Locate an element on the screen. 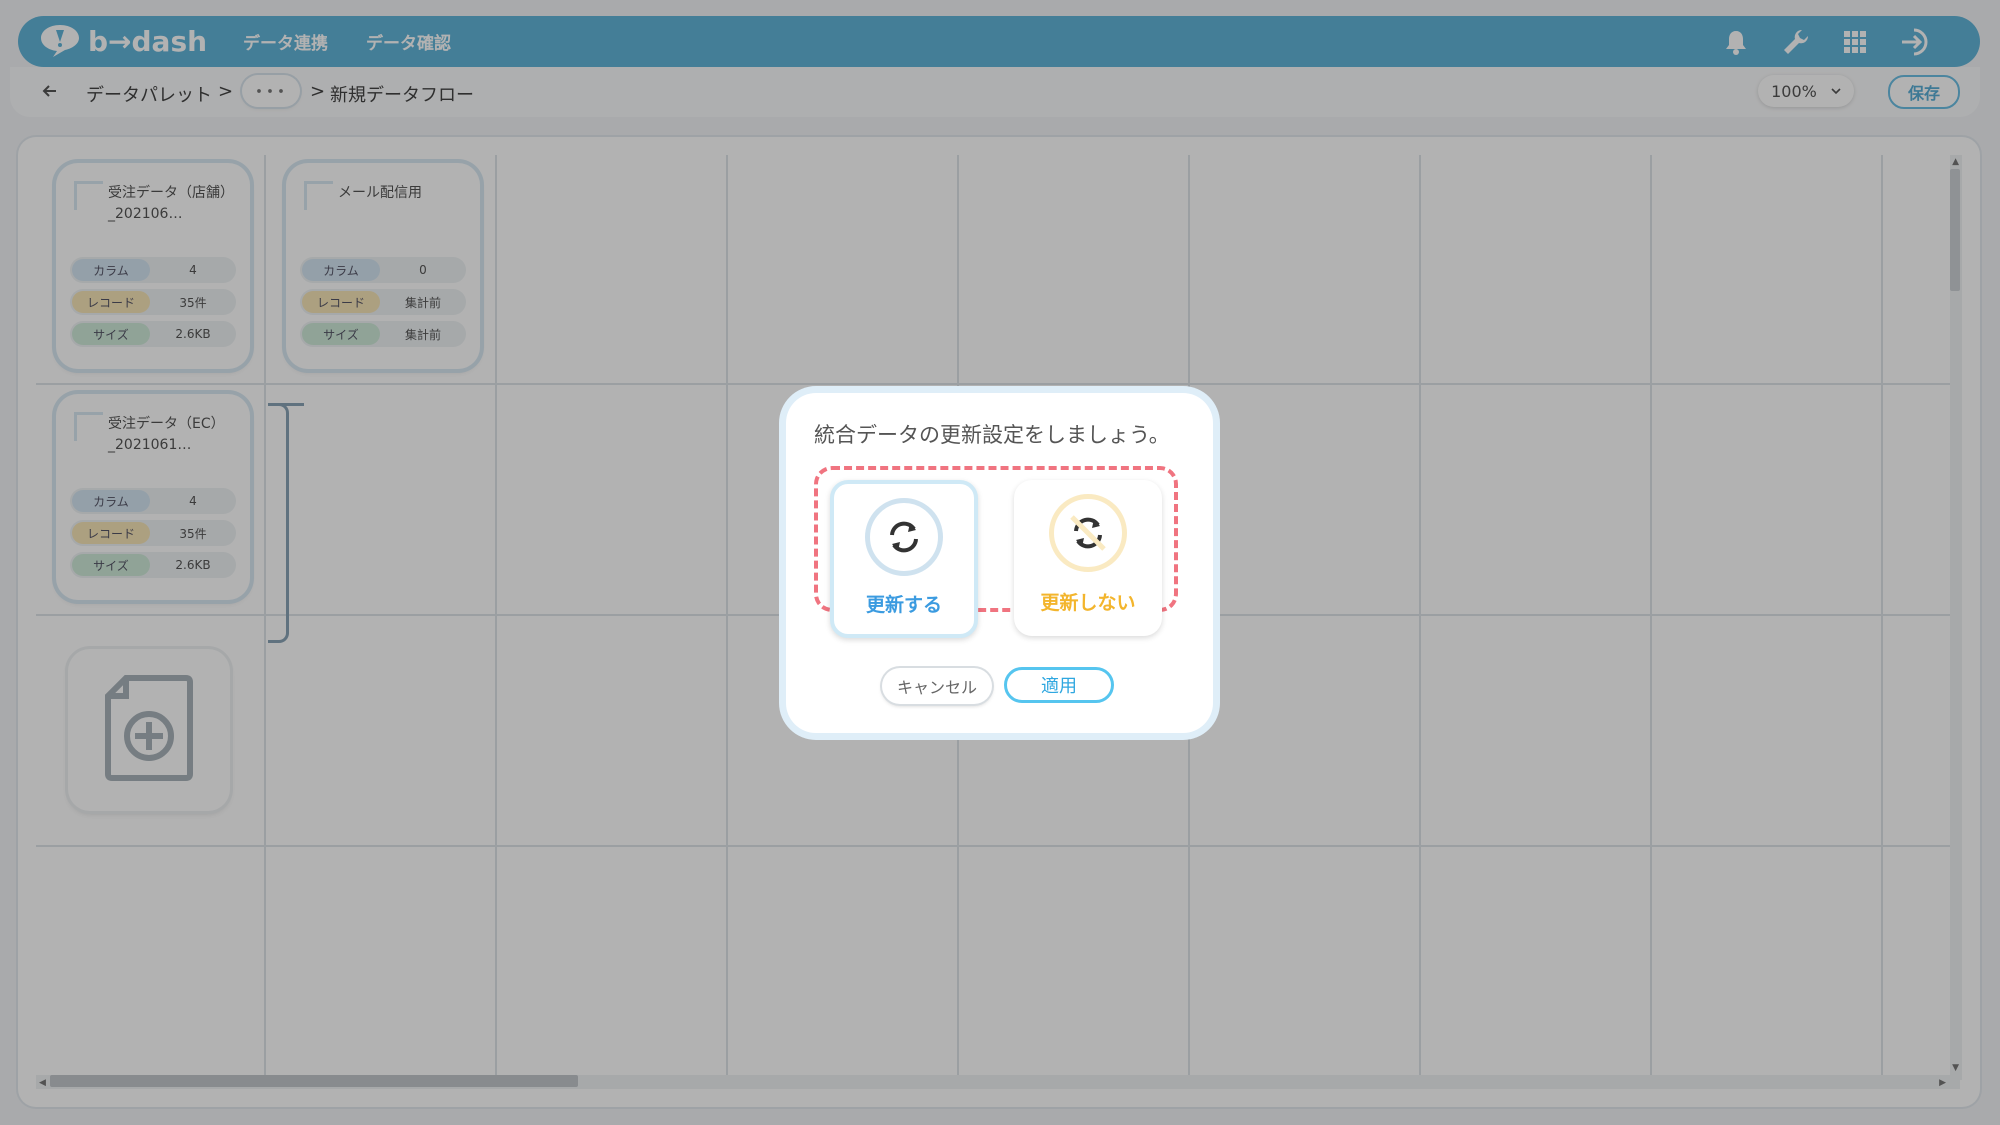 Image resolution: width=2000 pixels, height=1125 pixels. option-no-update: 更新しない is located at coordinates (1088, 558).